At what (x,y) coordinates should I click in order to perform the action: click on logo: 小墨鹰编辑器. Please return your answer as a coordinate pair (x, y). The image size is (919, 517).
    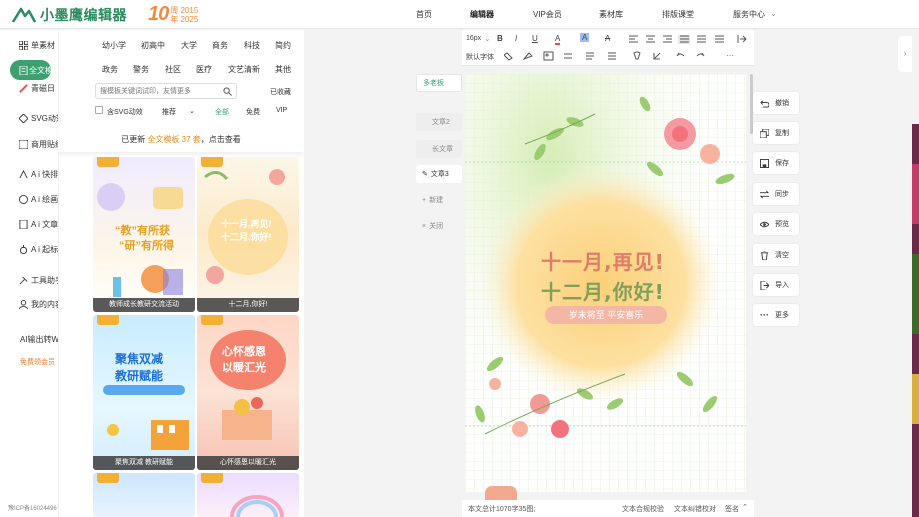
    Looking at the image, I should click on (69, 15).